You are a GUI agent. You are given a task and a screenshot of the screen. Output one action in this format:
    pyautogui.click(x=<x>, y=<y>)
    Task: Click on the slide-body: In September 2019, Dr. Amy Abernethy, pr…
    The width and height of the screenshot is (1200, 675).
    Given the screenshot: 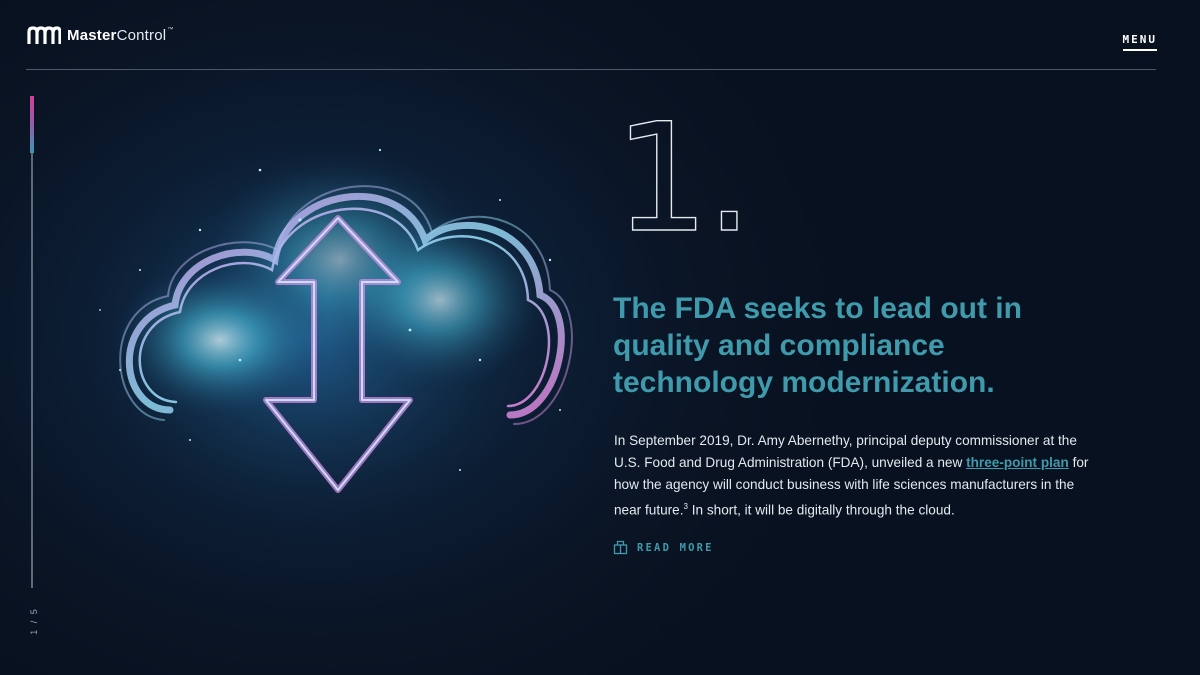 What is the action you would take?
    pyautogui.click(x=851, y=476)
    